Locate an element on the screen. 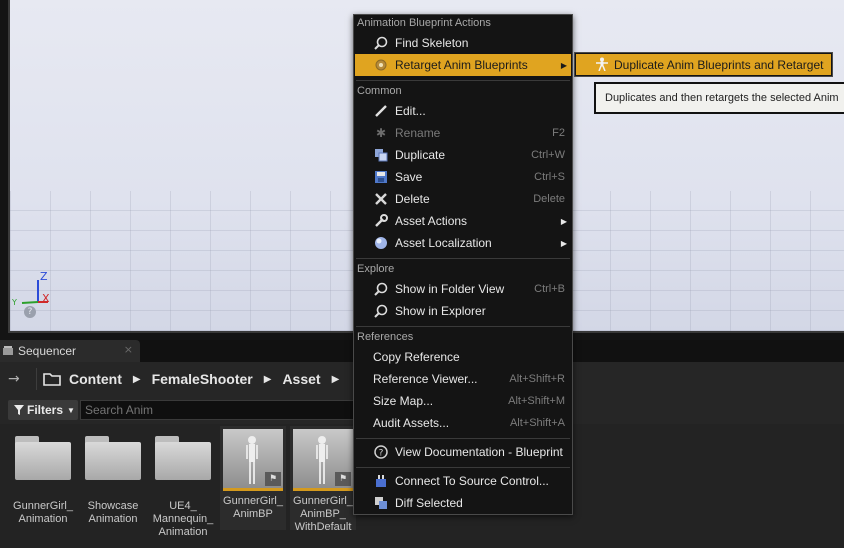 The height and width of the screenshot is (548, 844). breadcrumb-content: Content is located at coordinates (95, 379).